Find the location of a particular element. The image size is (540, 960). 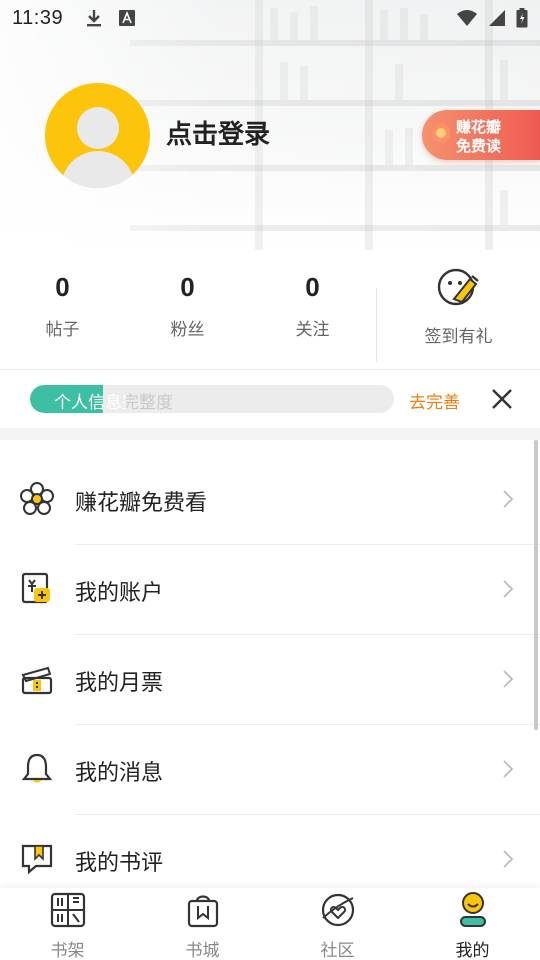

wifi-icon is located at coordinates (467, 18).